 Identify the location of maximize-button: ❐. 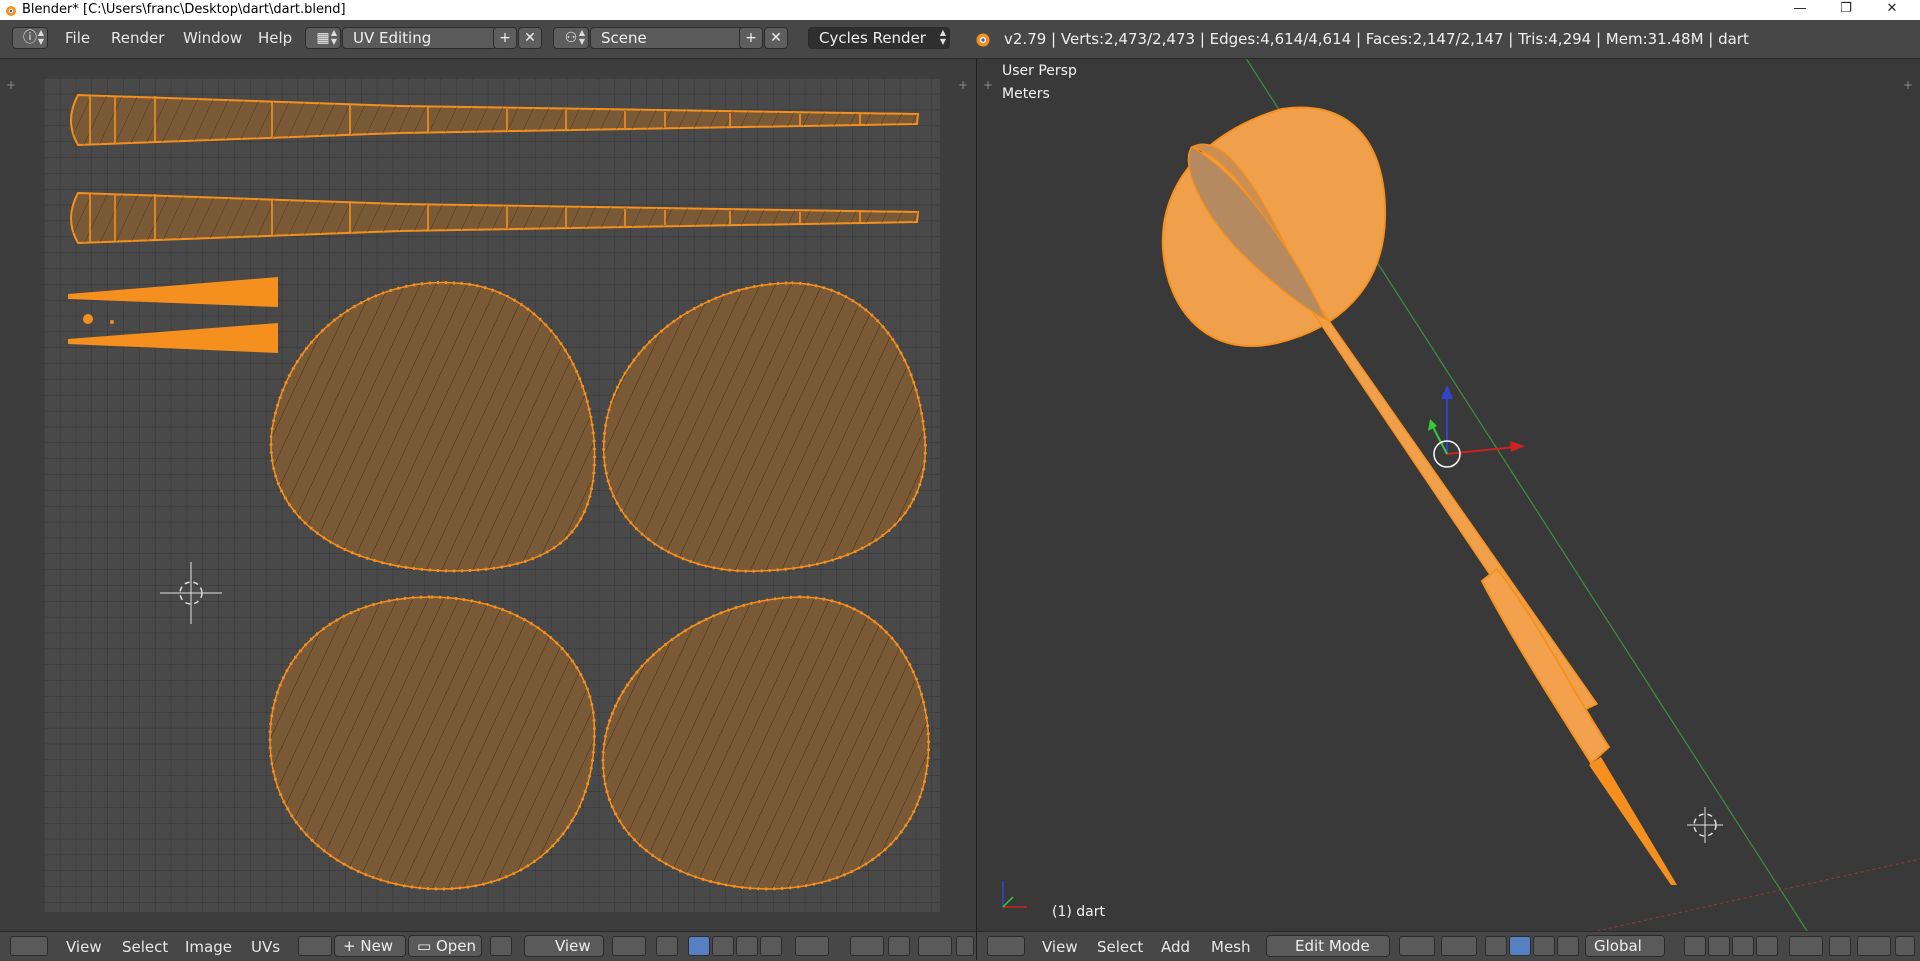
(1846, 10).